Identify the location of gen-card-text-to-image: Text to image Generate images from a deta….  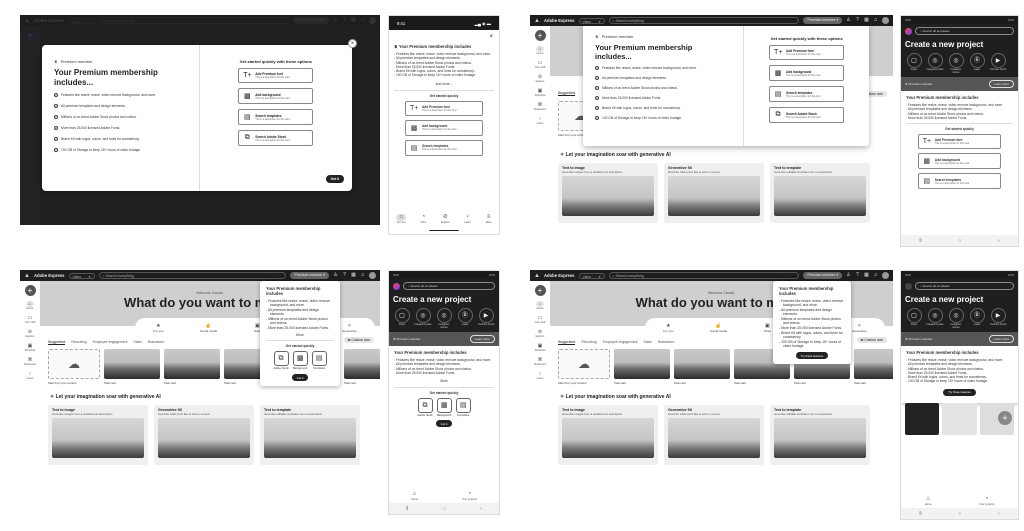
(608, 193).